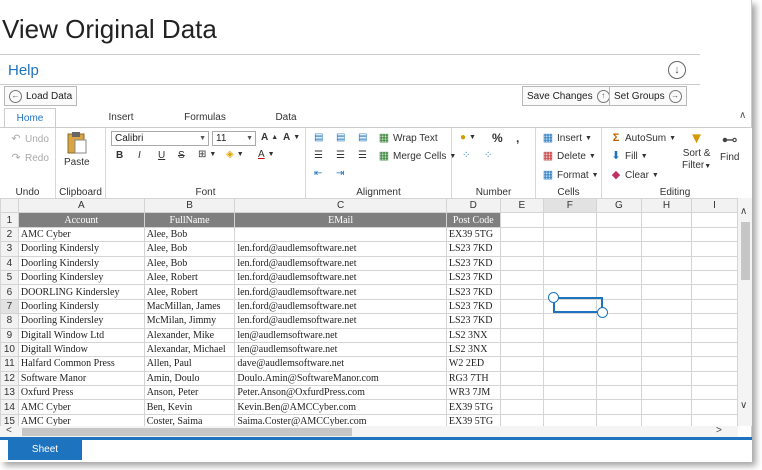 This screenshot has height=470, width=762. What do you see at coordinates (628, 156) in the screenshot?
I see `fill-button: ⬇ Fill ▼` at bounding box center [628, 156].